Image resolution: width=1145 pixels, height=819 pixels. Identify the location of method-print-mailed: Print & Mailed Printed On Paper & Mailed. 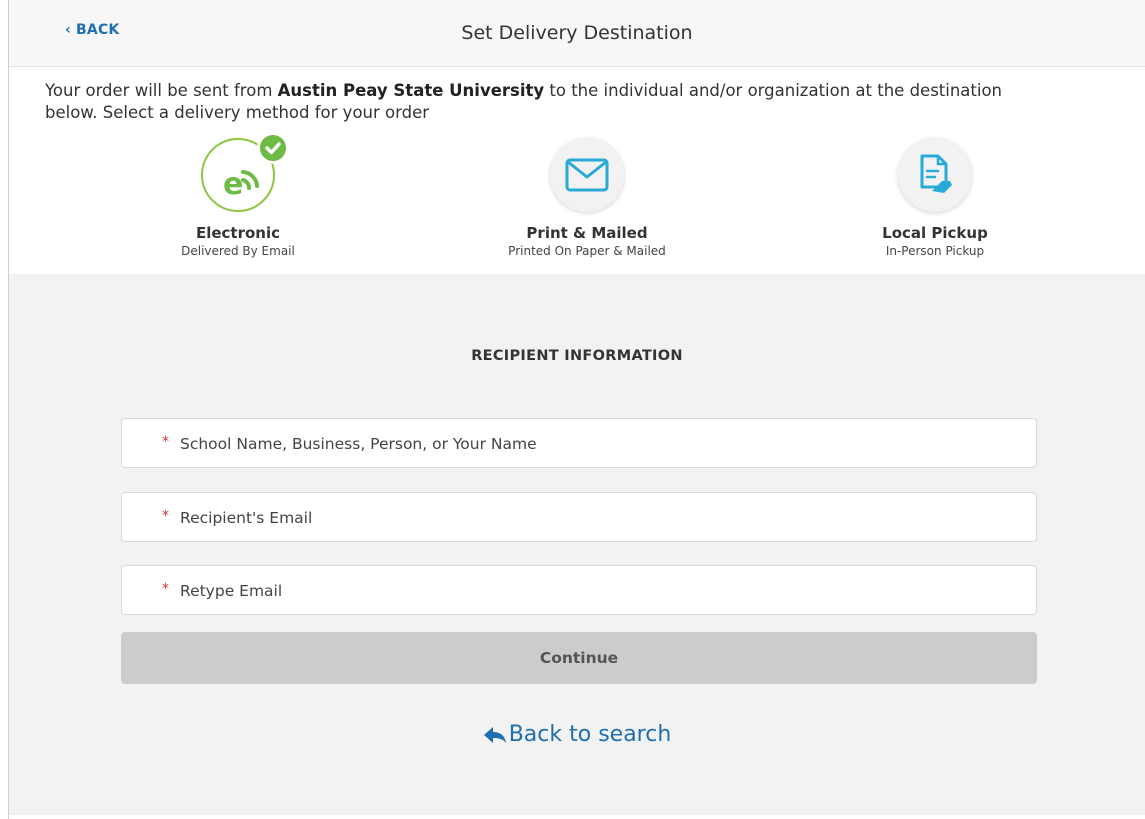
(587, 198).